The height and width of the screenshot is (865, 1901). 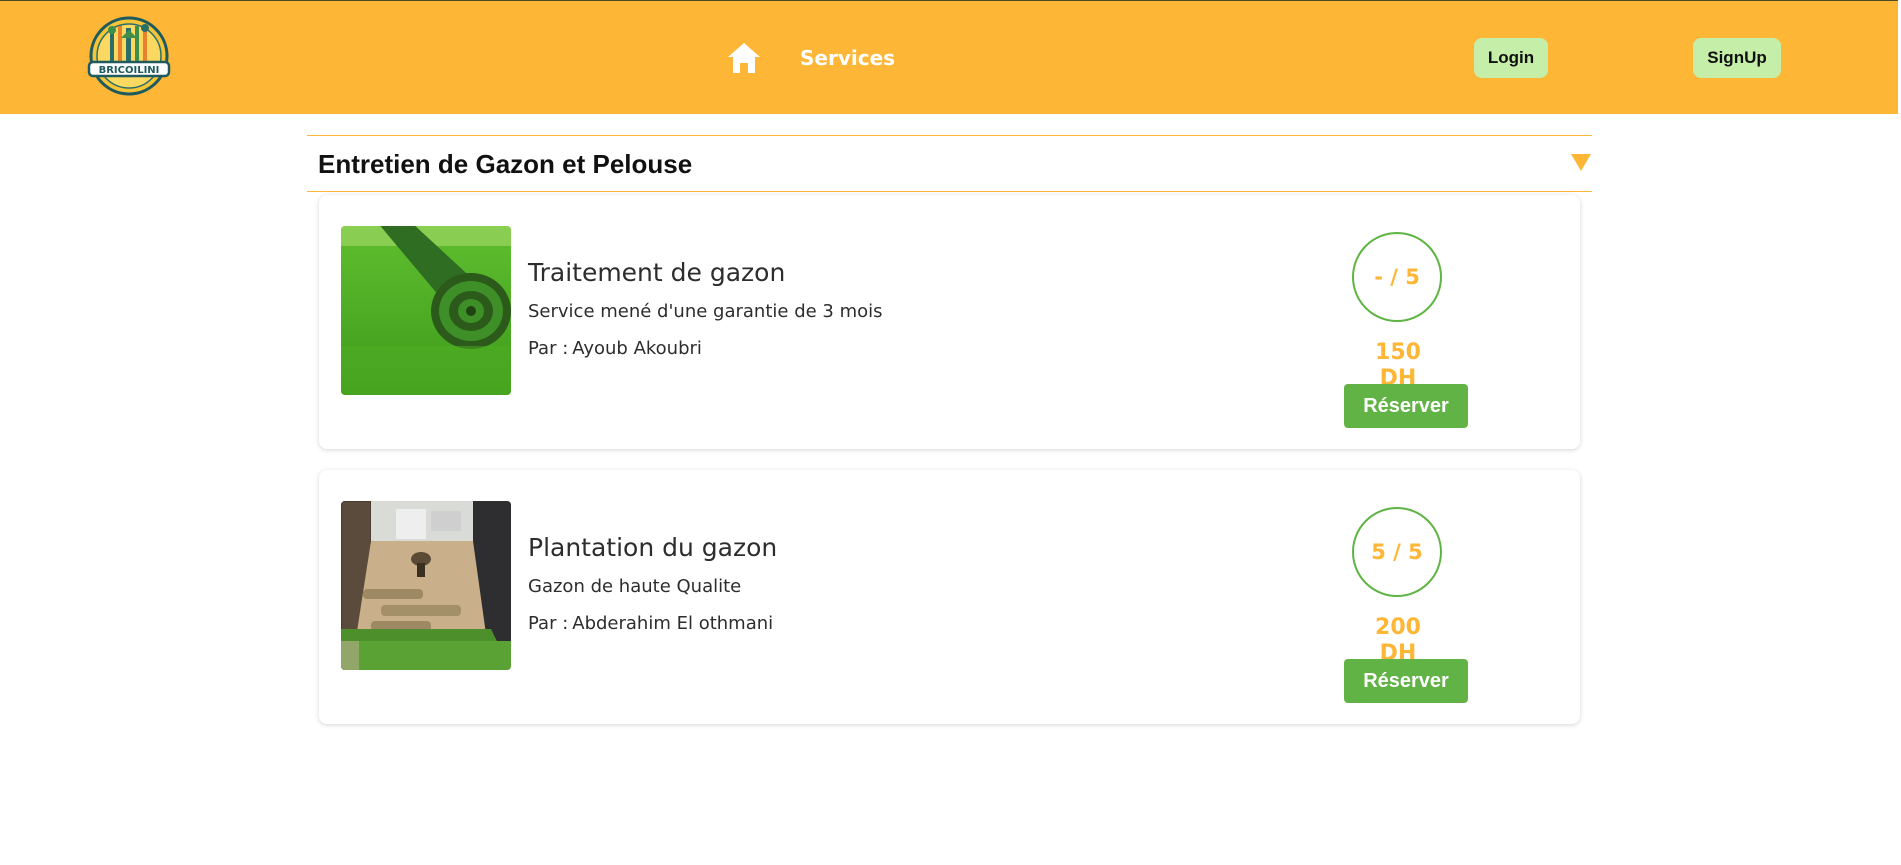 What do you see at coordinates (129, 70) in the screenshot?
I see `logo-text: BRICOILINI` at bounding box center [129, 70].